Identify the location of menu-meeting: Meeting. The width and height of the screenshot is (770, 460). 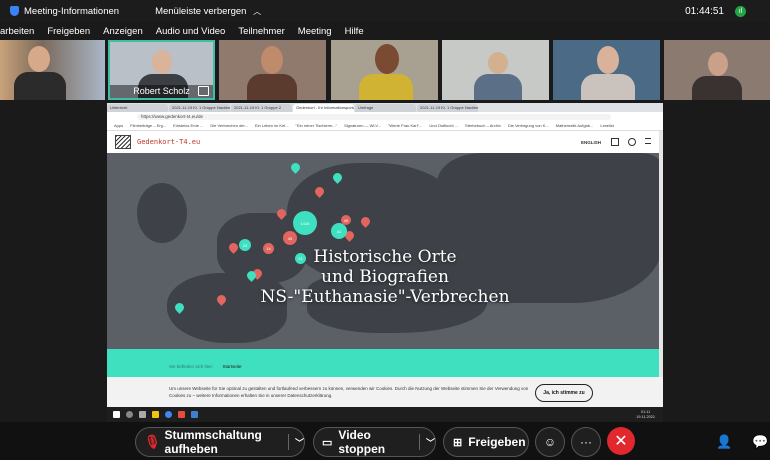
(315, 31).